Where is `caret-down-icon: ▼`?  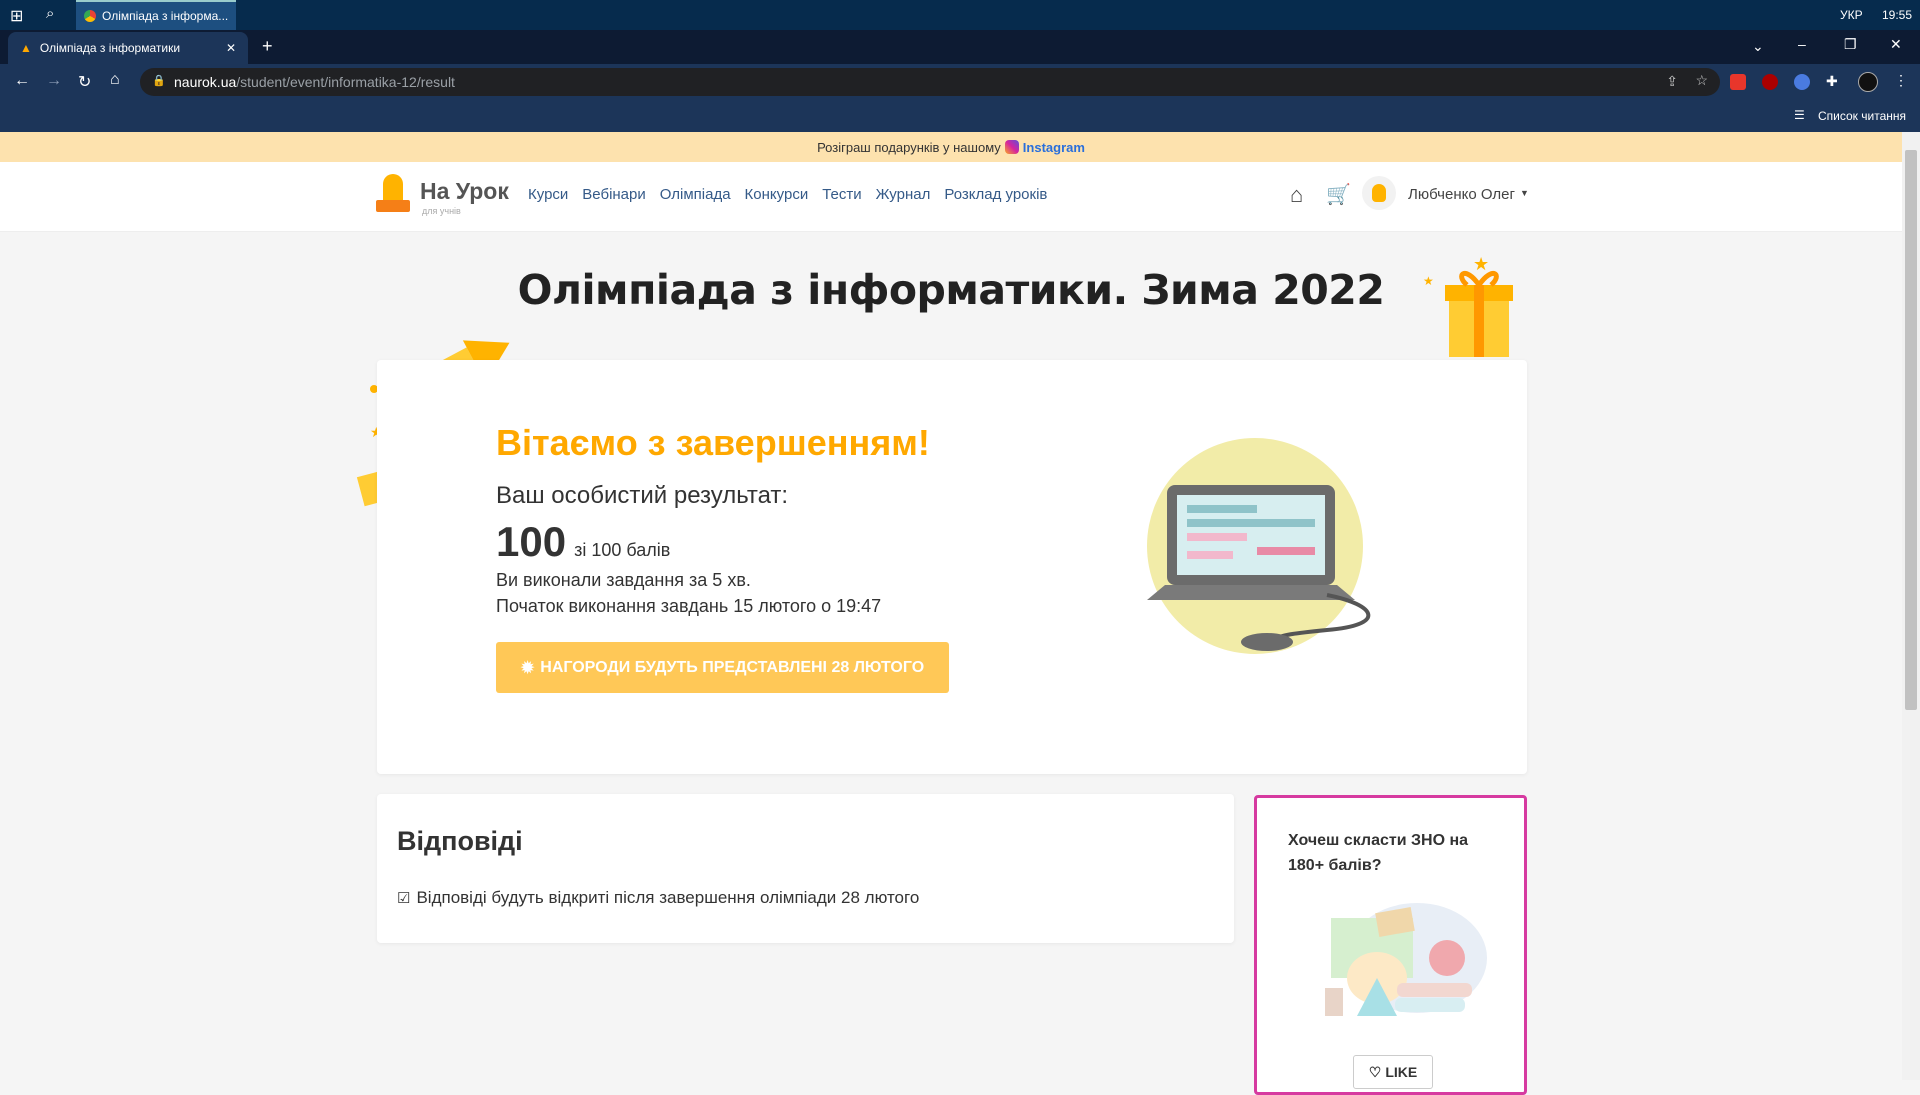 caret-down-icon: ▼ is located at coordinates (1524, 193).